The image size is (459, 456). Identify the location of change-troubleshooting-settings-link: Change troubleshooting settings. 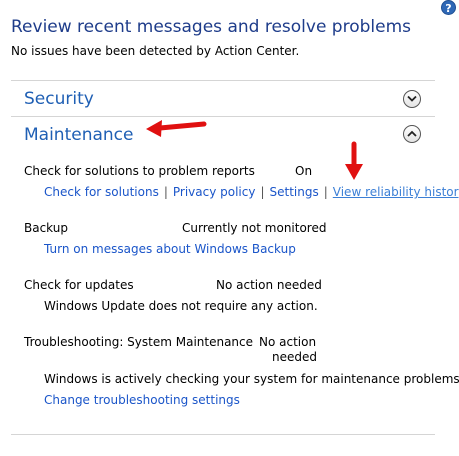
(142, 400).